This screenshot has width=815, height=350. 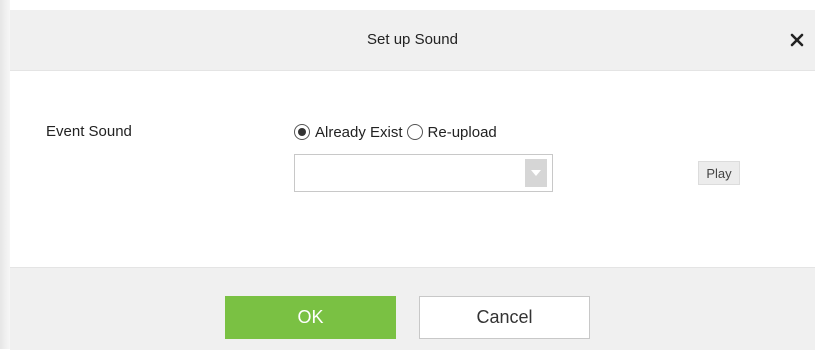 I want to click on event-sound-label: Event Sound, so click(x=89, y=131).